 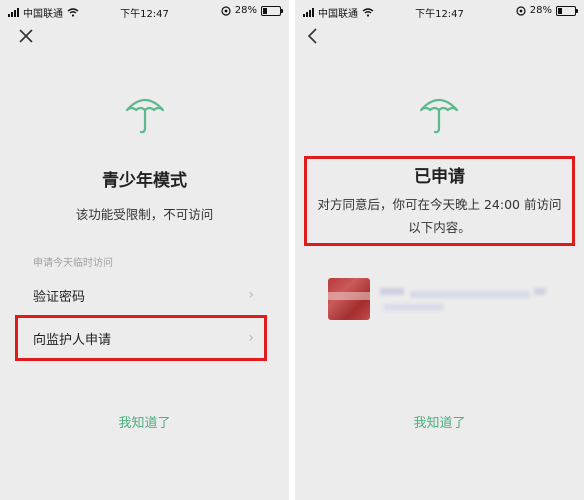 I want to click on page-subtitle: 该功能受限制，不可访问, so click(x=144, y=214).